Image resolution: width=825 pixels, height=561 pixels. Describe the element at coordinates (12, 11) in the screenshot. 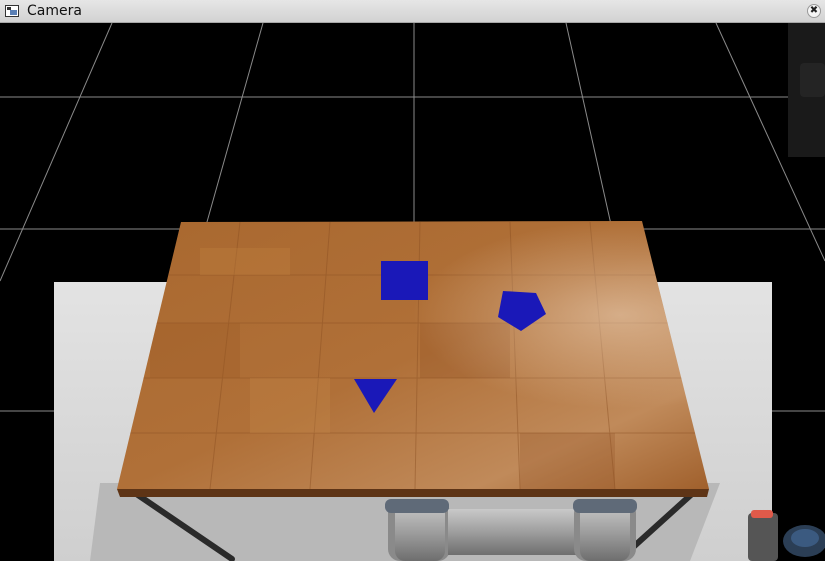

I see `window-icon` at that location.